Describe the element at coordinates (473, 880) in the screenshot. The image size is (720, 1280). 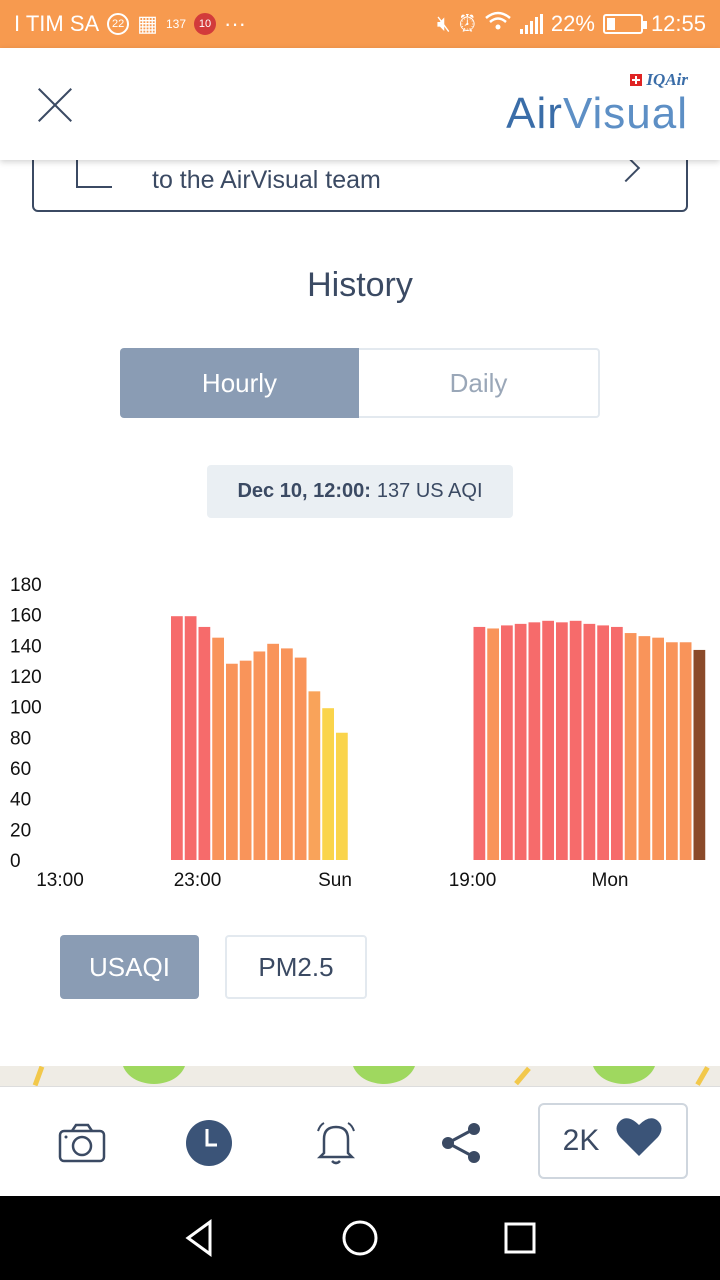
I see `x-tick-label: 19:00` at that location.